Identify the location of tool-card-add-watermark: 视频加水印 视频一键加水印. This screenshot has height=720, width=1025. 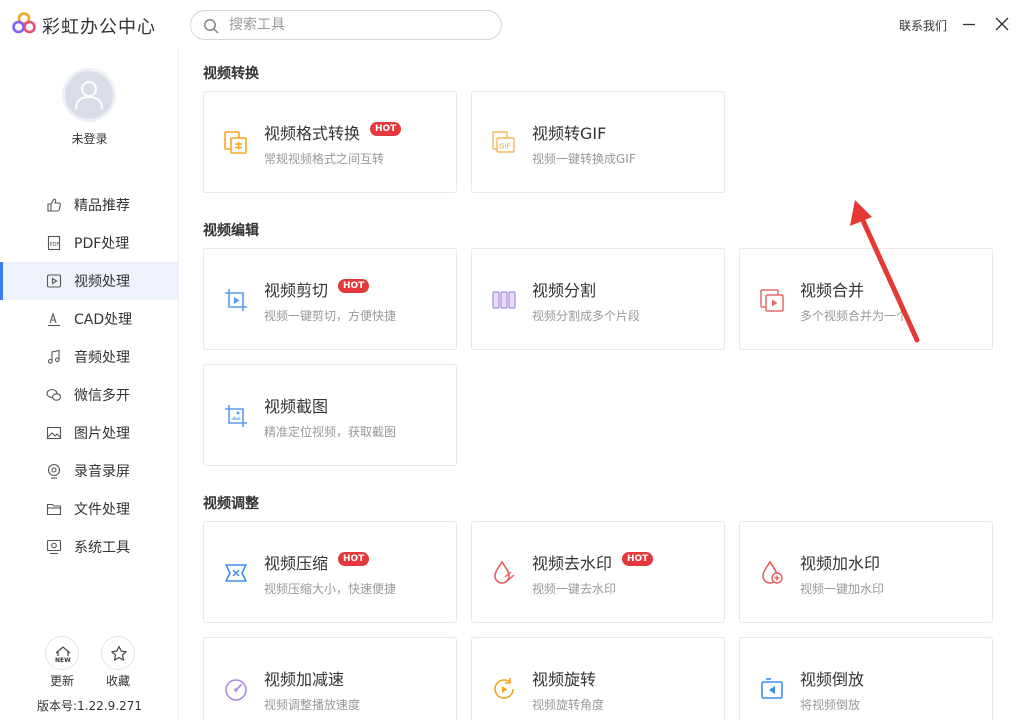
(866, 572).